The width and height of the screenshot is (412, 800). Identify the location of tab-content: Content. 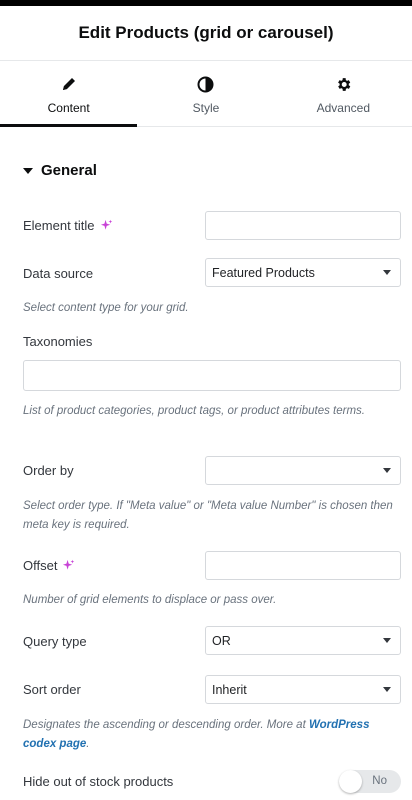
(69, 94).